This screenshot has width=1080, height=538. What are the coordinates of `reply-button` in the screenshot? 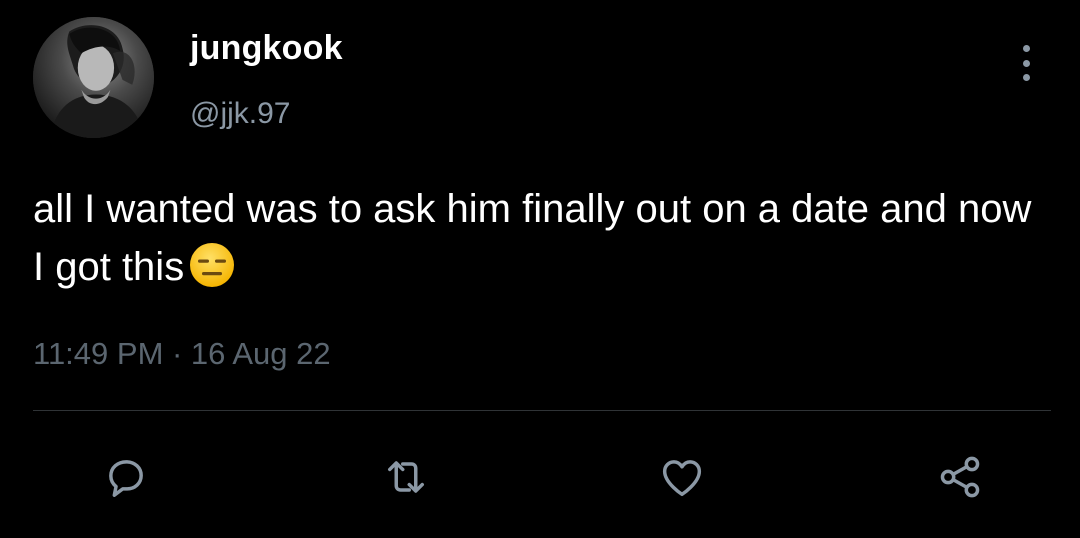 It's located at (126, 477).